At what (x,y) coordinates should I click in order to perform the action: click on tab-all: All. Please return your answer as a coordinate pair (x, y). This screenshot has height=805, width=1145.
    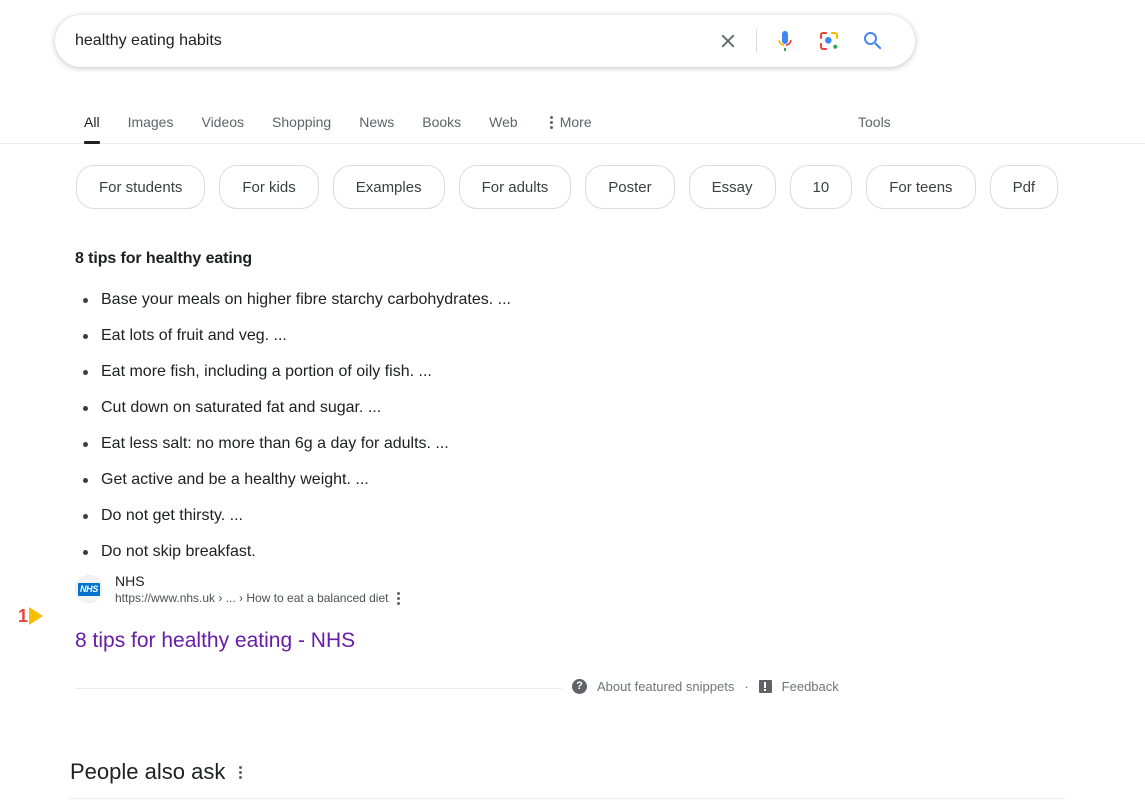
    Looking at the image, I should click on (96, 122).